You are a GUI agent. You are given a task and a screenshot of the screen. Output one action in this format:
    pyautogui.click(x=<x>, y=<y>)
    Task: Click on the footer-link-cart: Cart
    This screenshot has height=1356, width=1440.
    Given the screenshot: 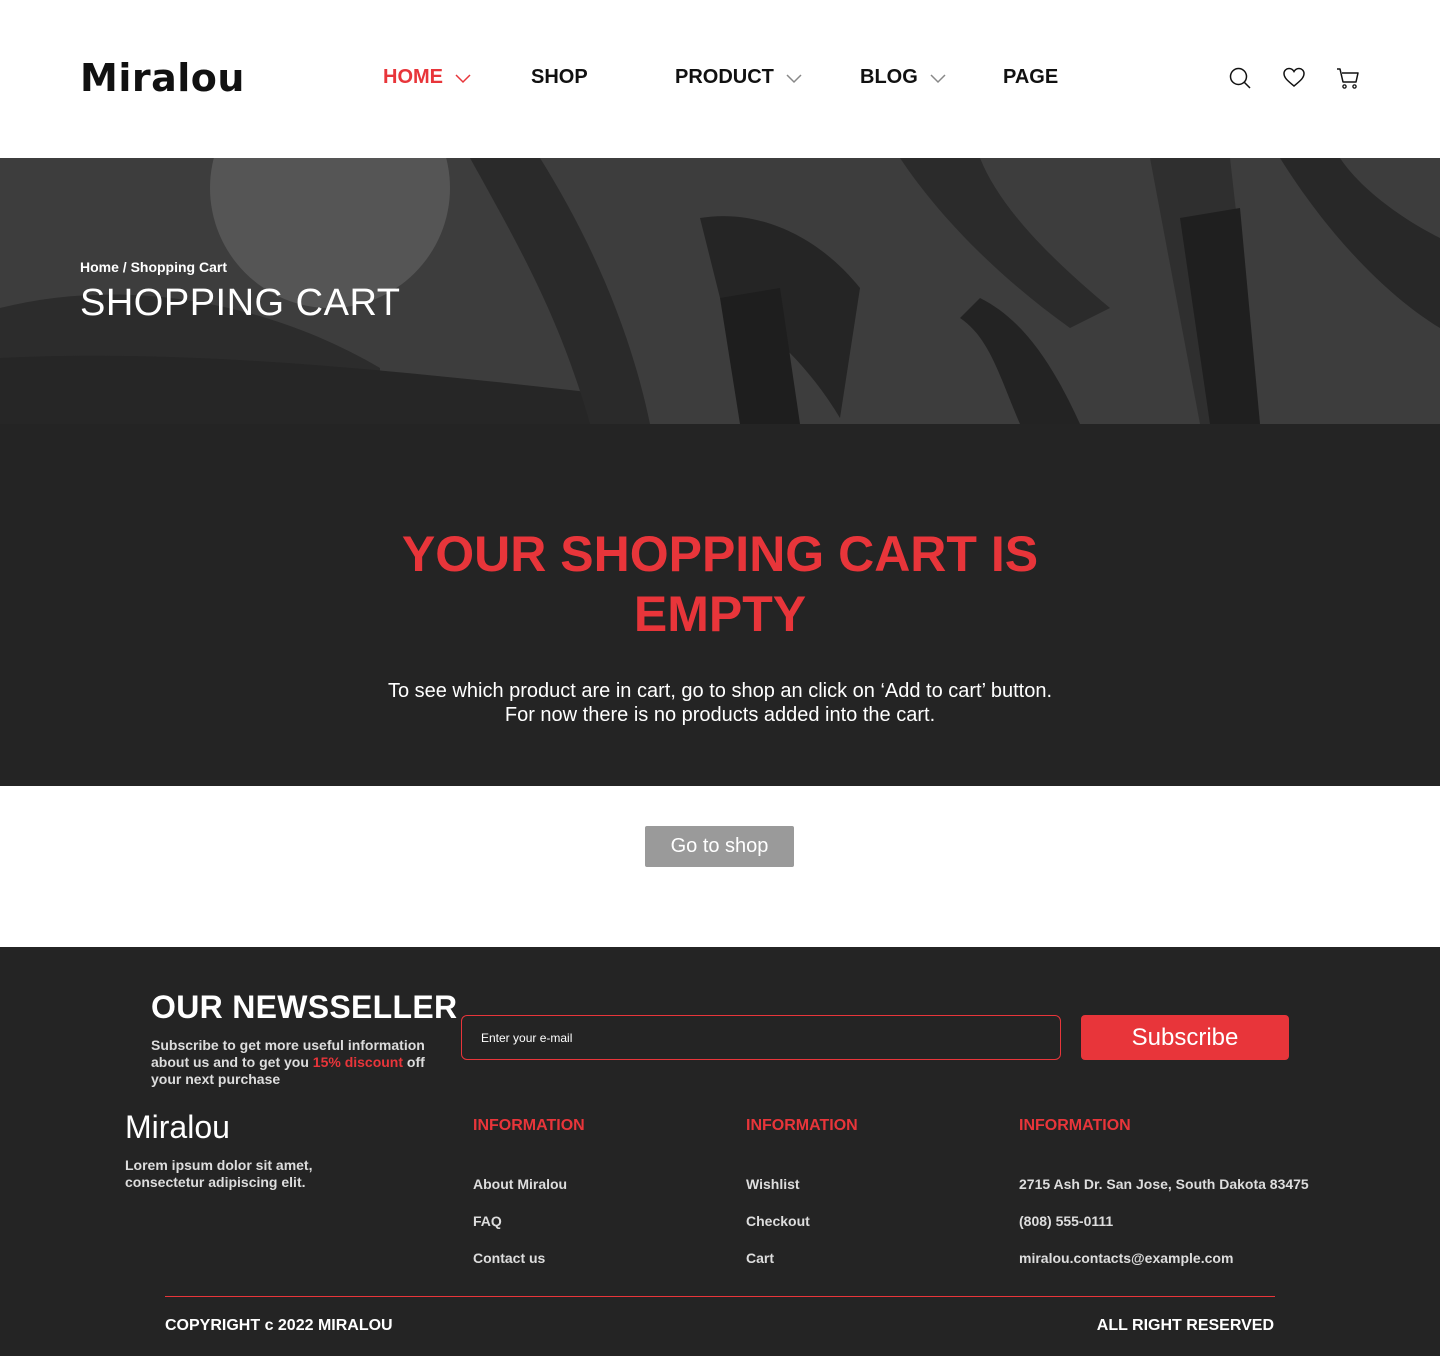 What is the action you would take?
    pyautogui.click(x=802, y=1258)
    